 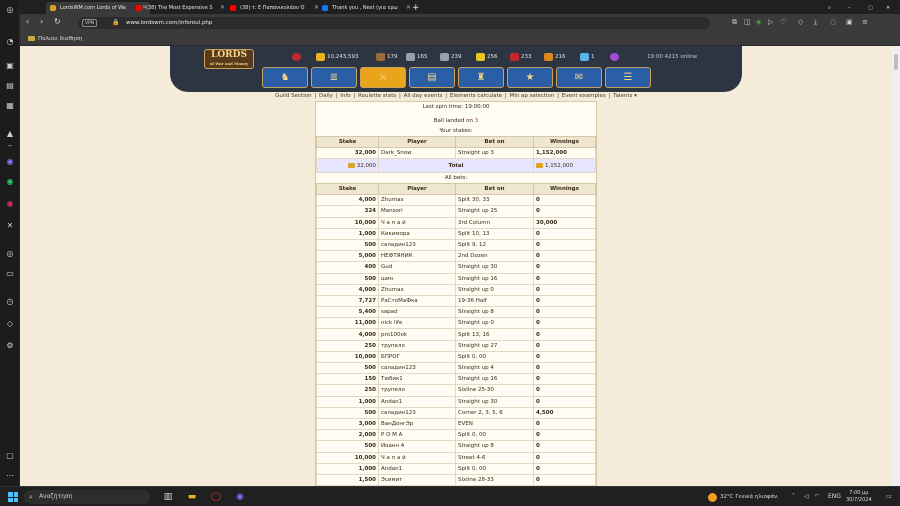 I want to click on player-link: Иоанн 4, so click(x=417, y=446).